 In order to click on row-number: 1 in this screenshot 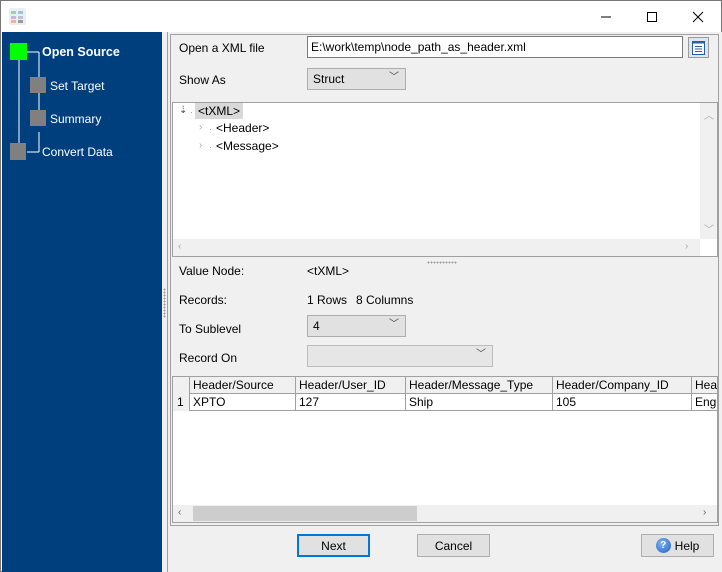, I will do `click(181, 402)`.